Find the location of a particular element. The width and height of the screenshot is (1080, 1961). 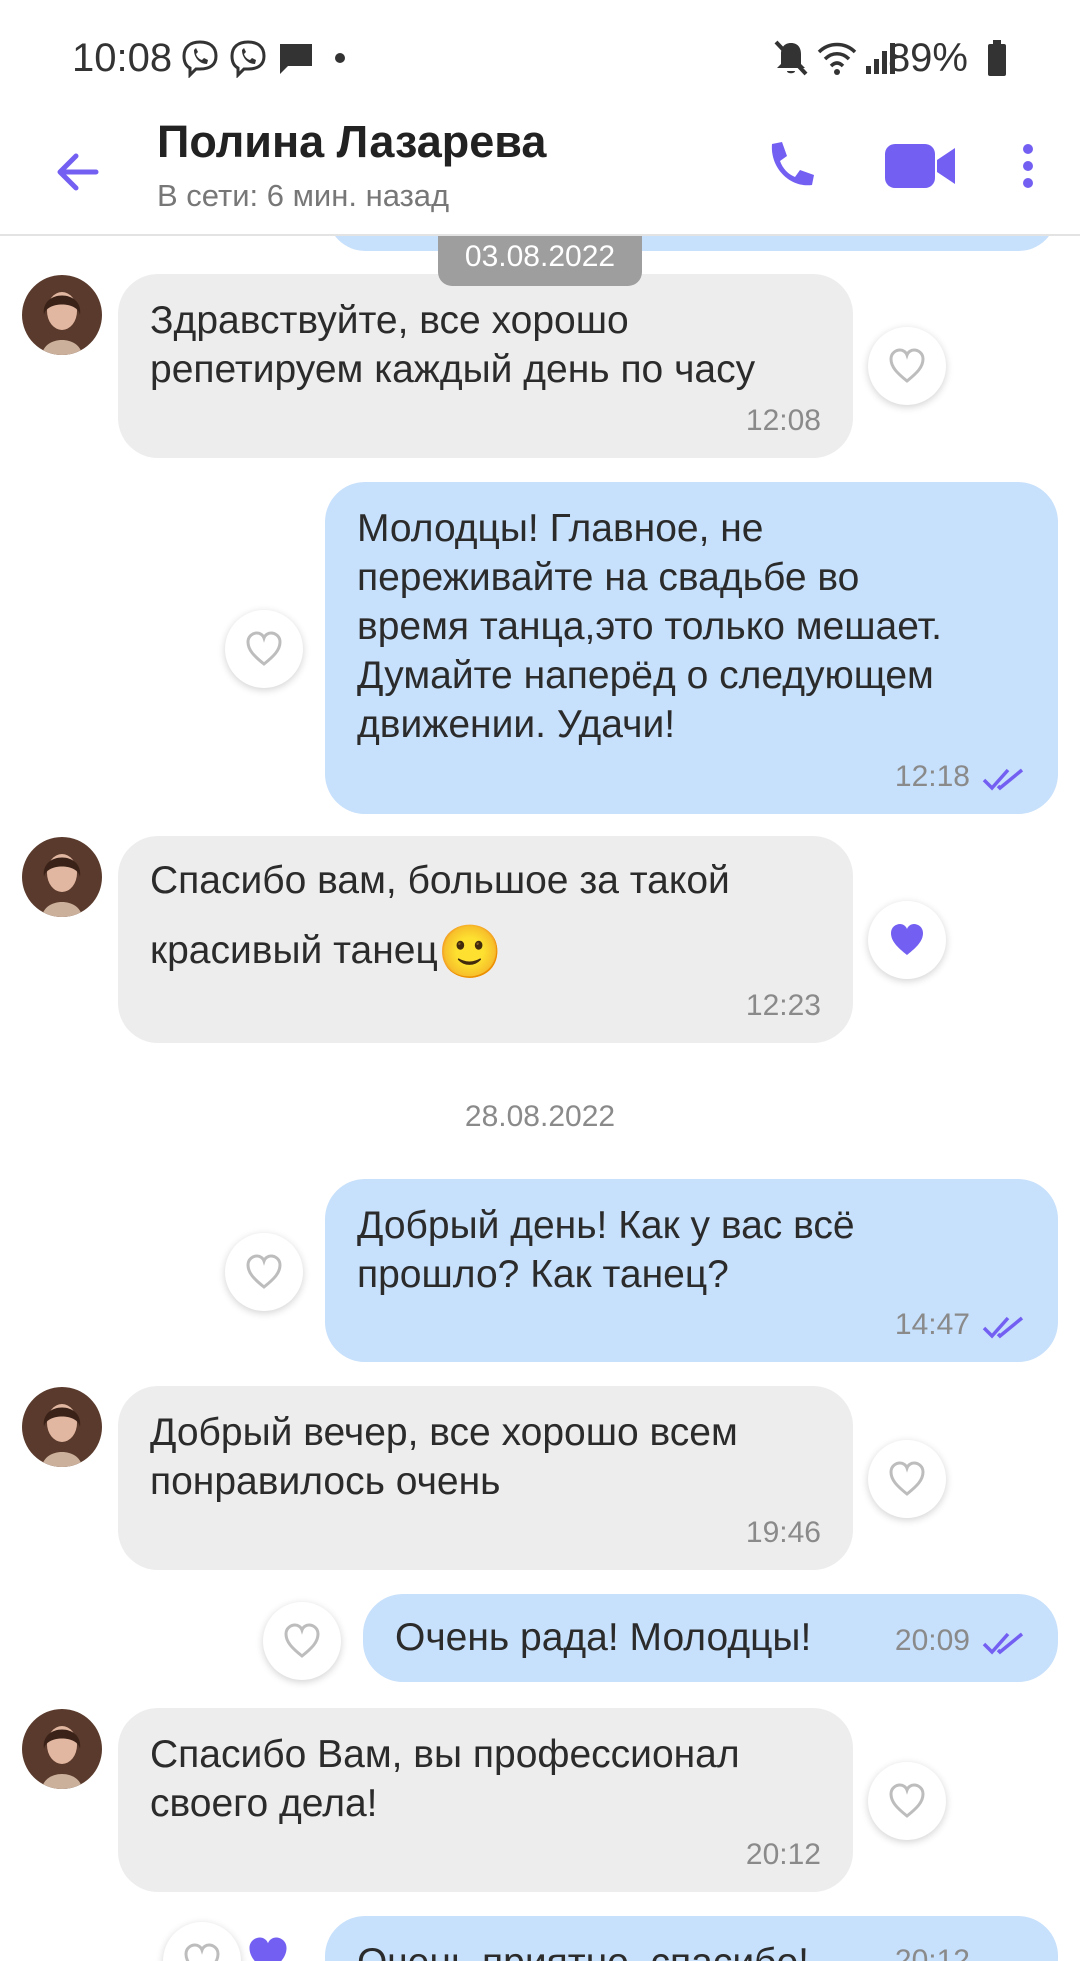

back-arrow-icon is located at coordinates (78, 172).